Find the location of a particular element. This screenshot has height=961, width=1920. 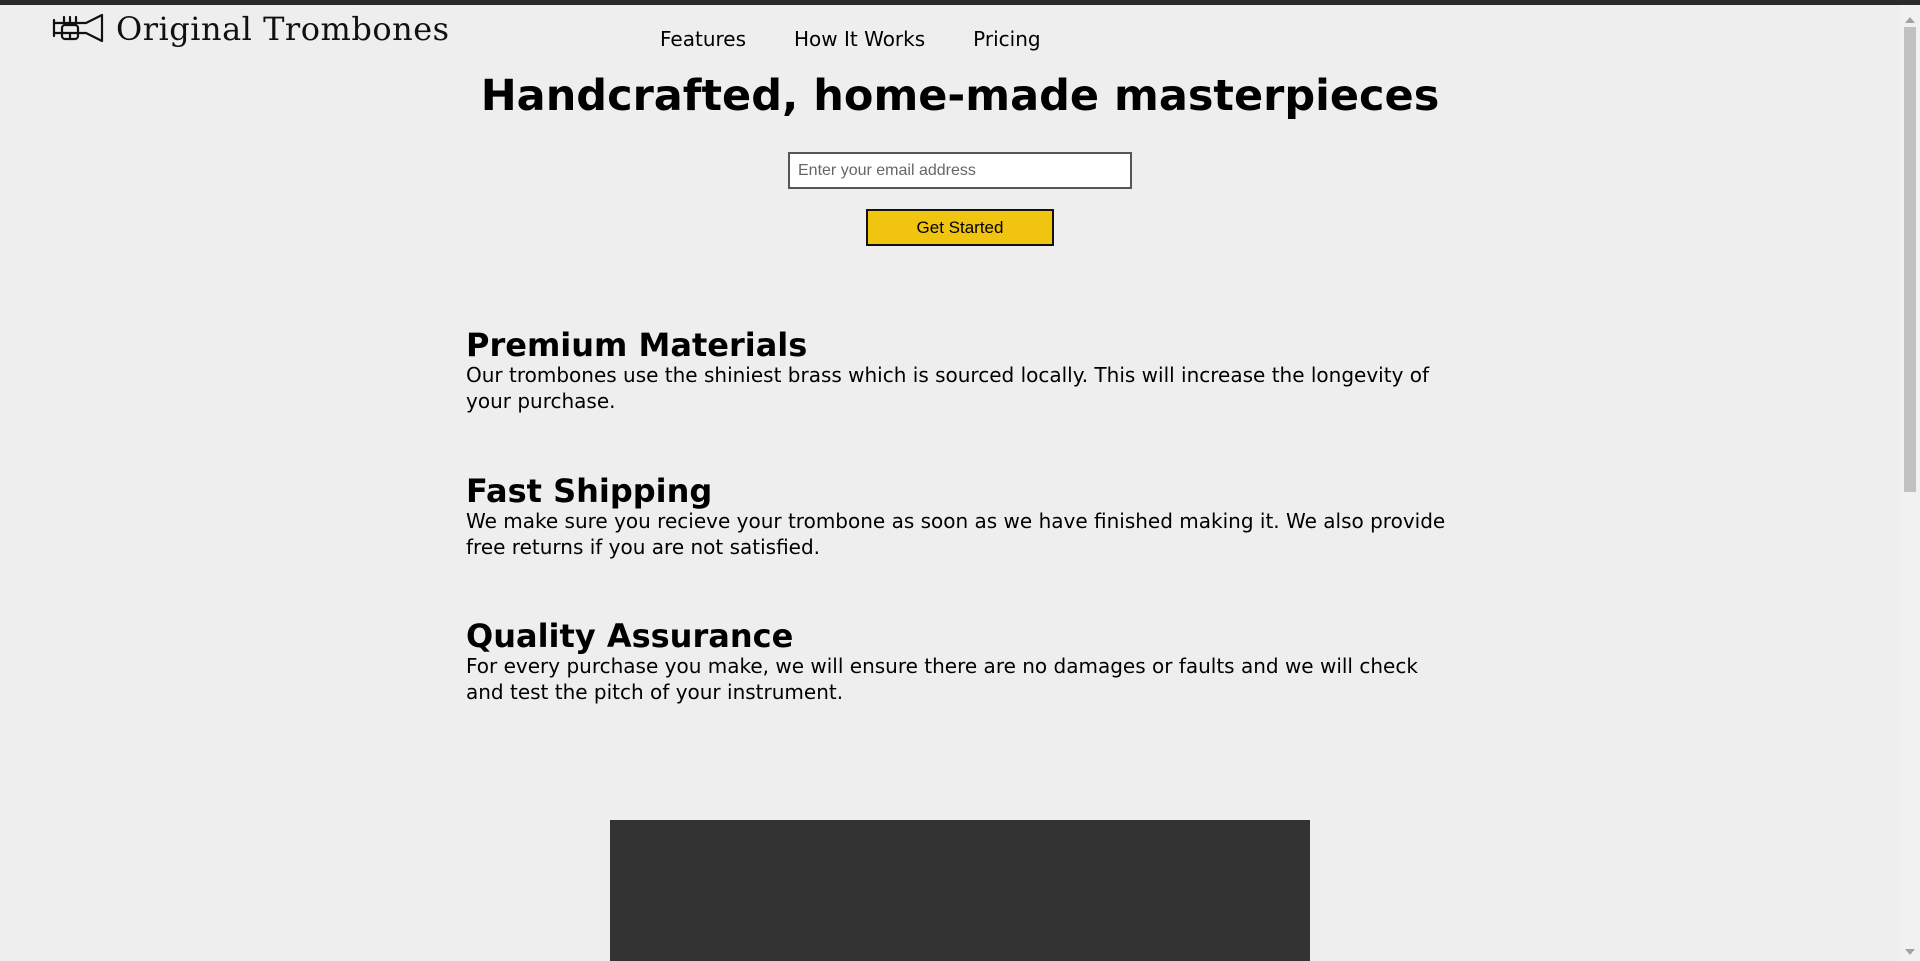

vertical-scrollbar is located at coordinates (1910, 483).